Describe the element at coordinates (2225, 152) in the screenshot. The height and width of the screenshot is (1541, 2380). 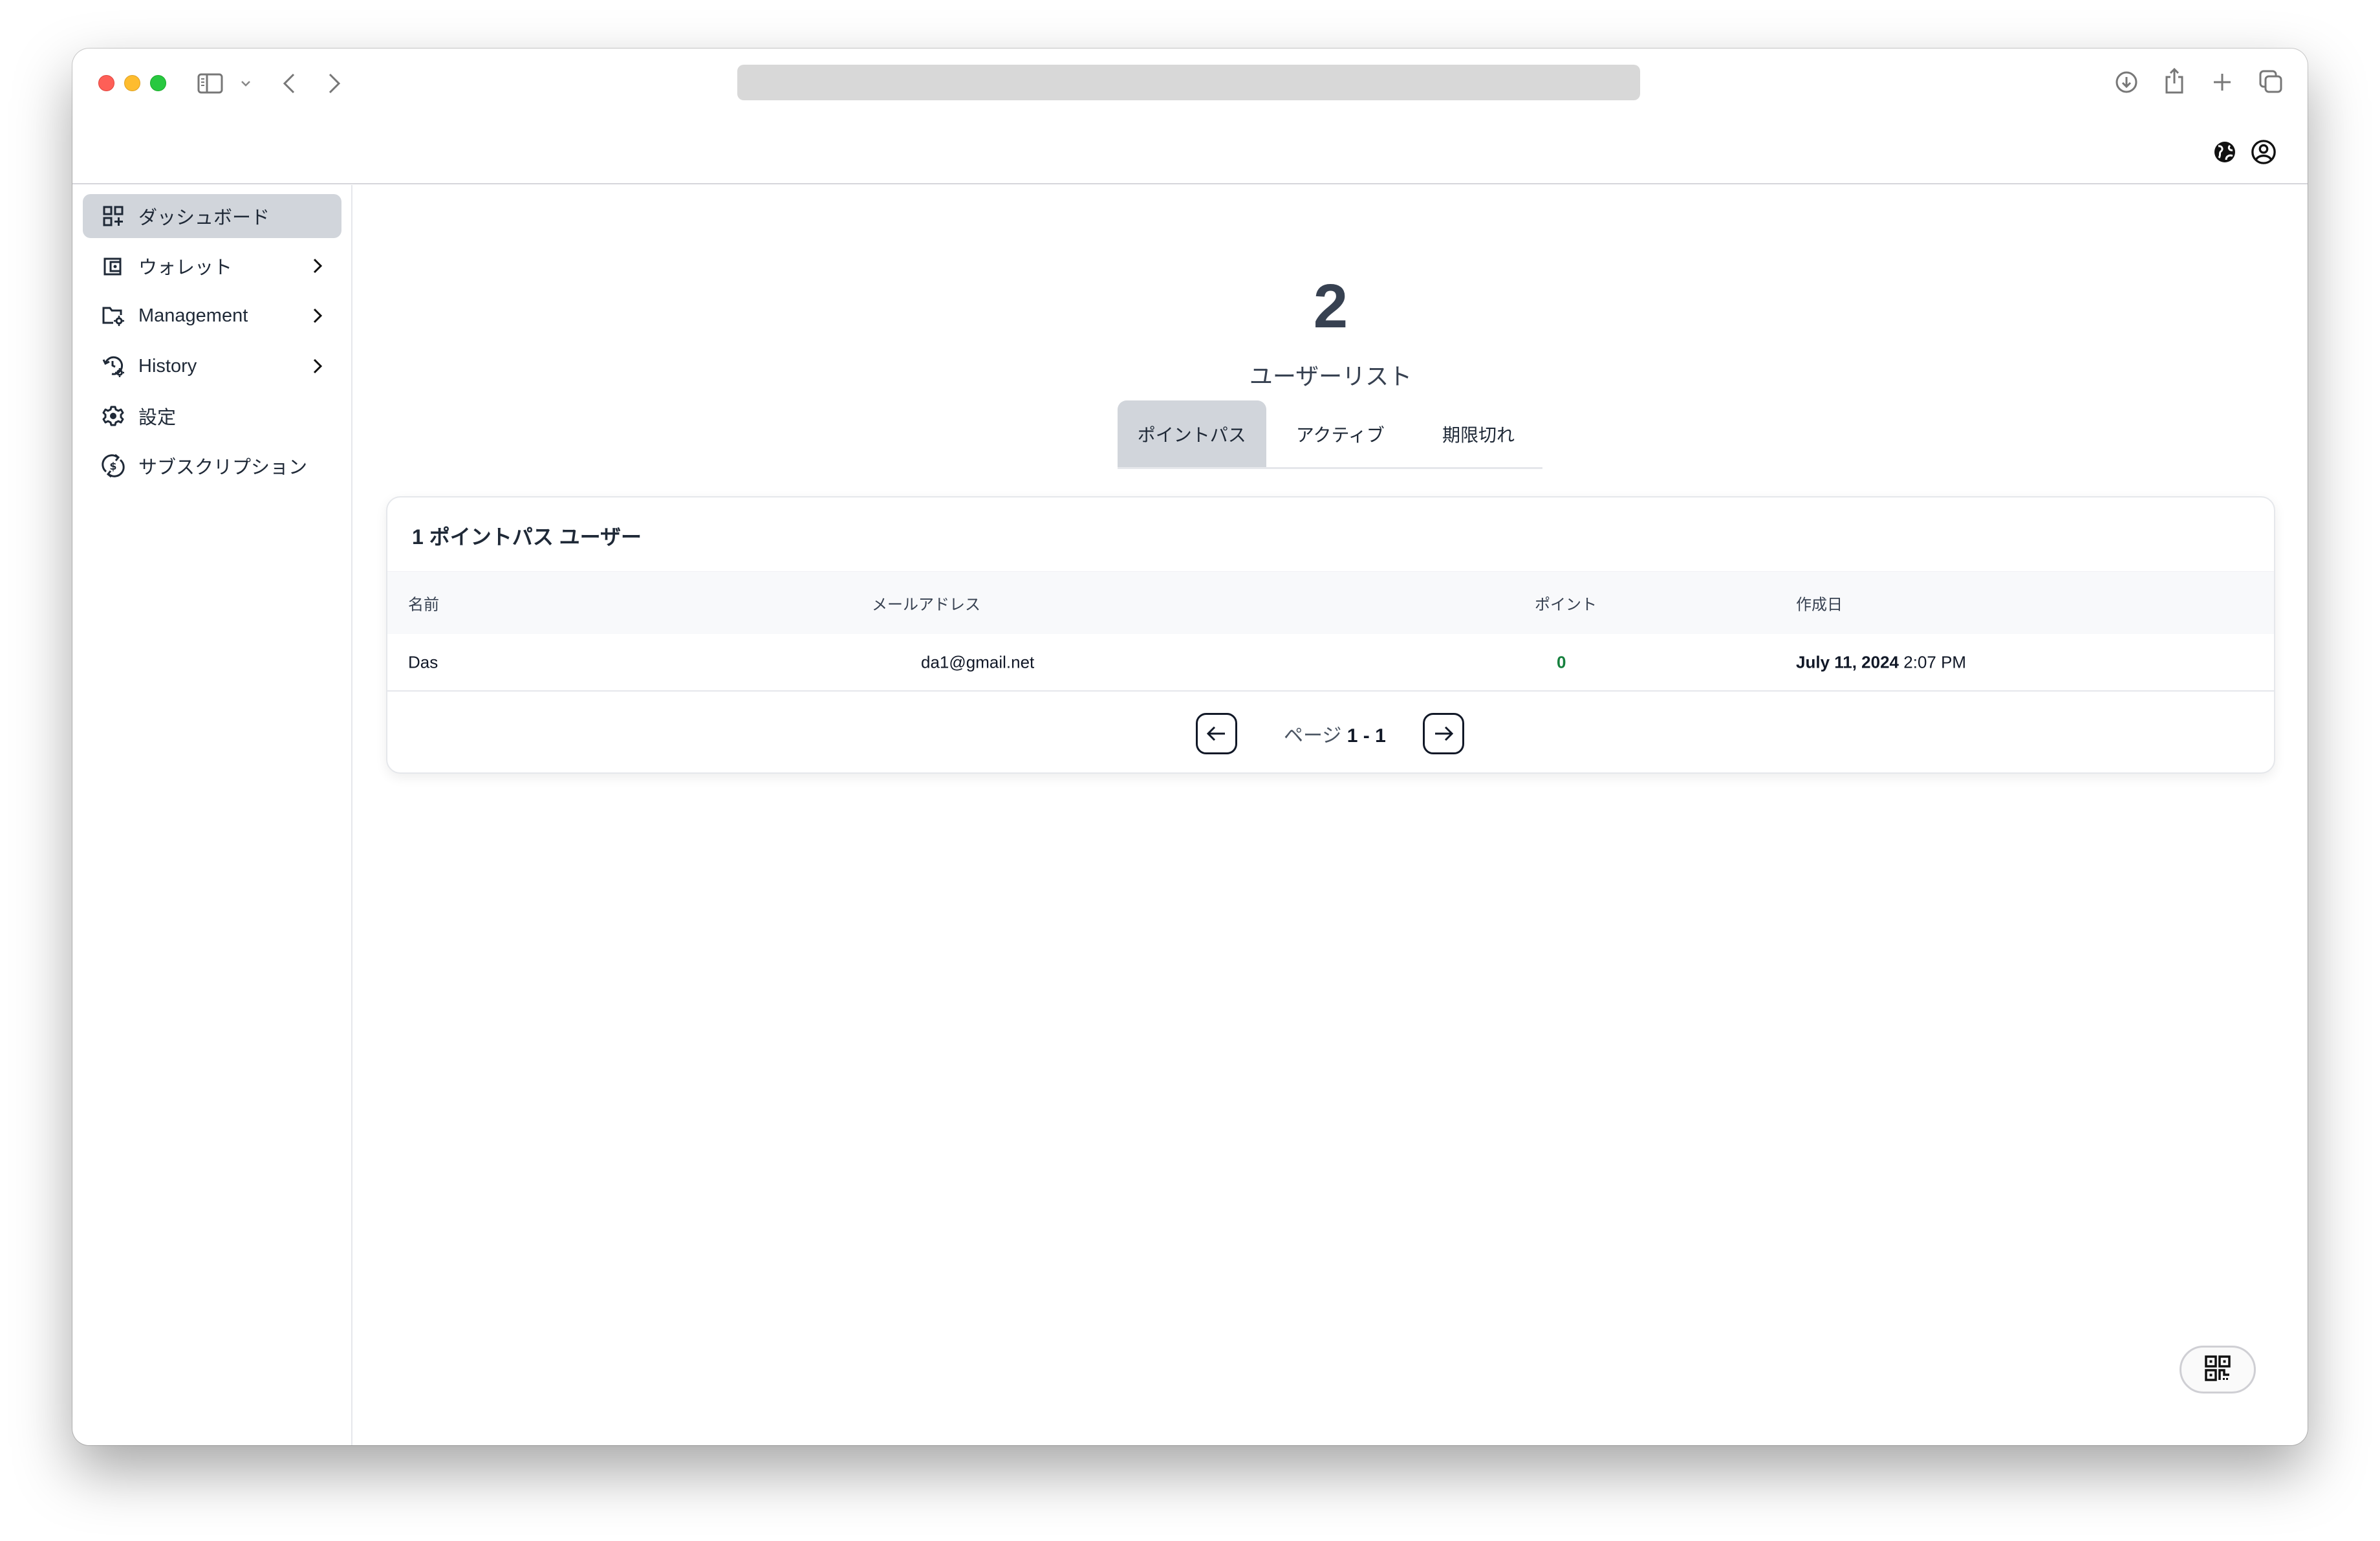
I see `globe-icon` at that location.